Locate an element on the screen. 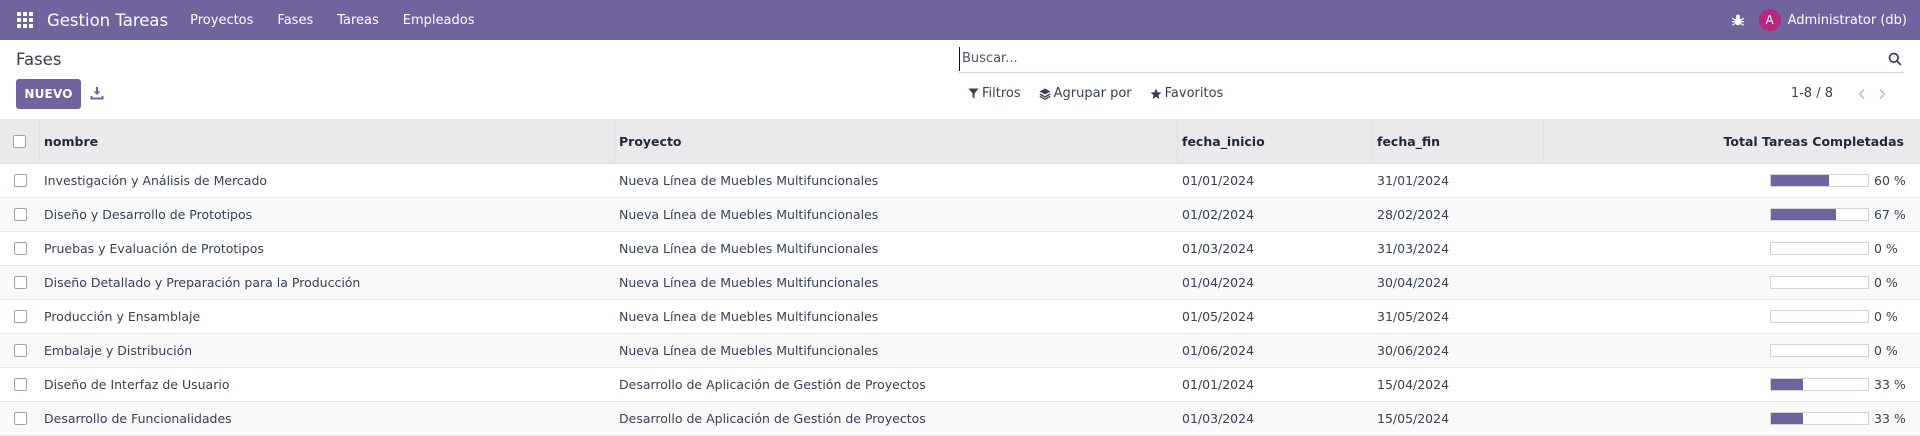  cell-fecha-inicio: 01/02/2024 is located at coordinates (1275, 214).